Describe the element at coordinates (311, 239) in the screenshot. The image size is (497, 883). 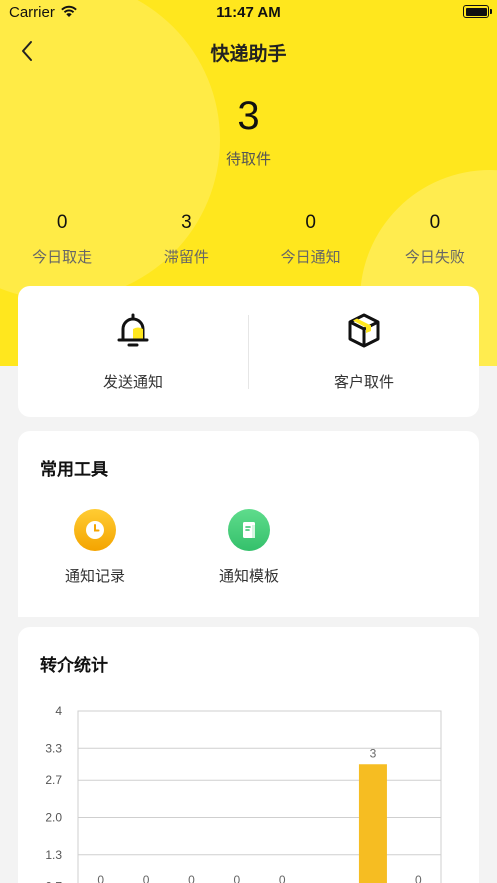
I see `stat-notified-today: 0 今日通知` at that location.